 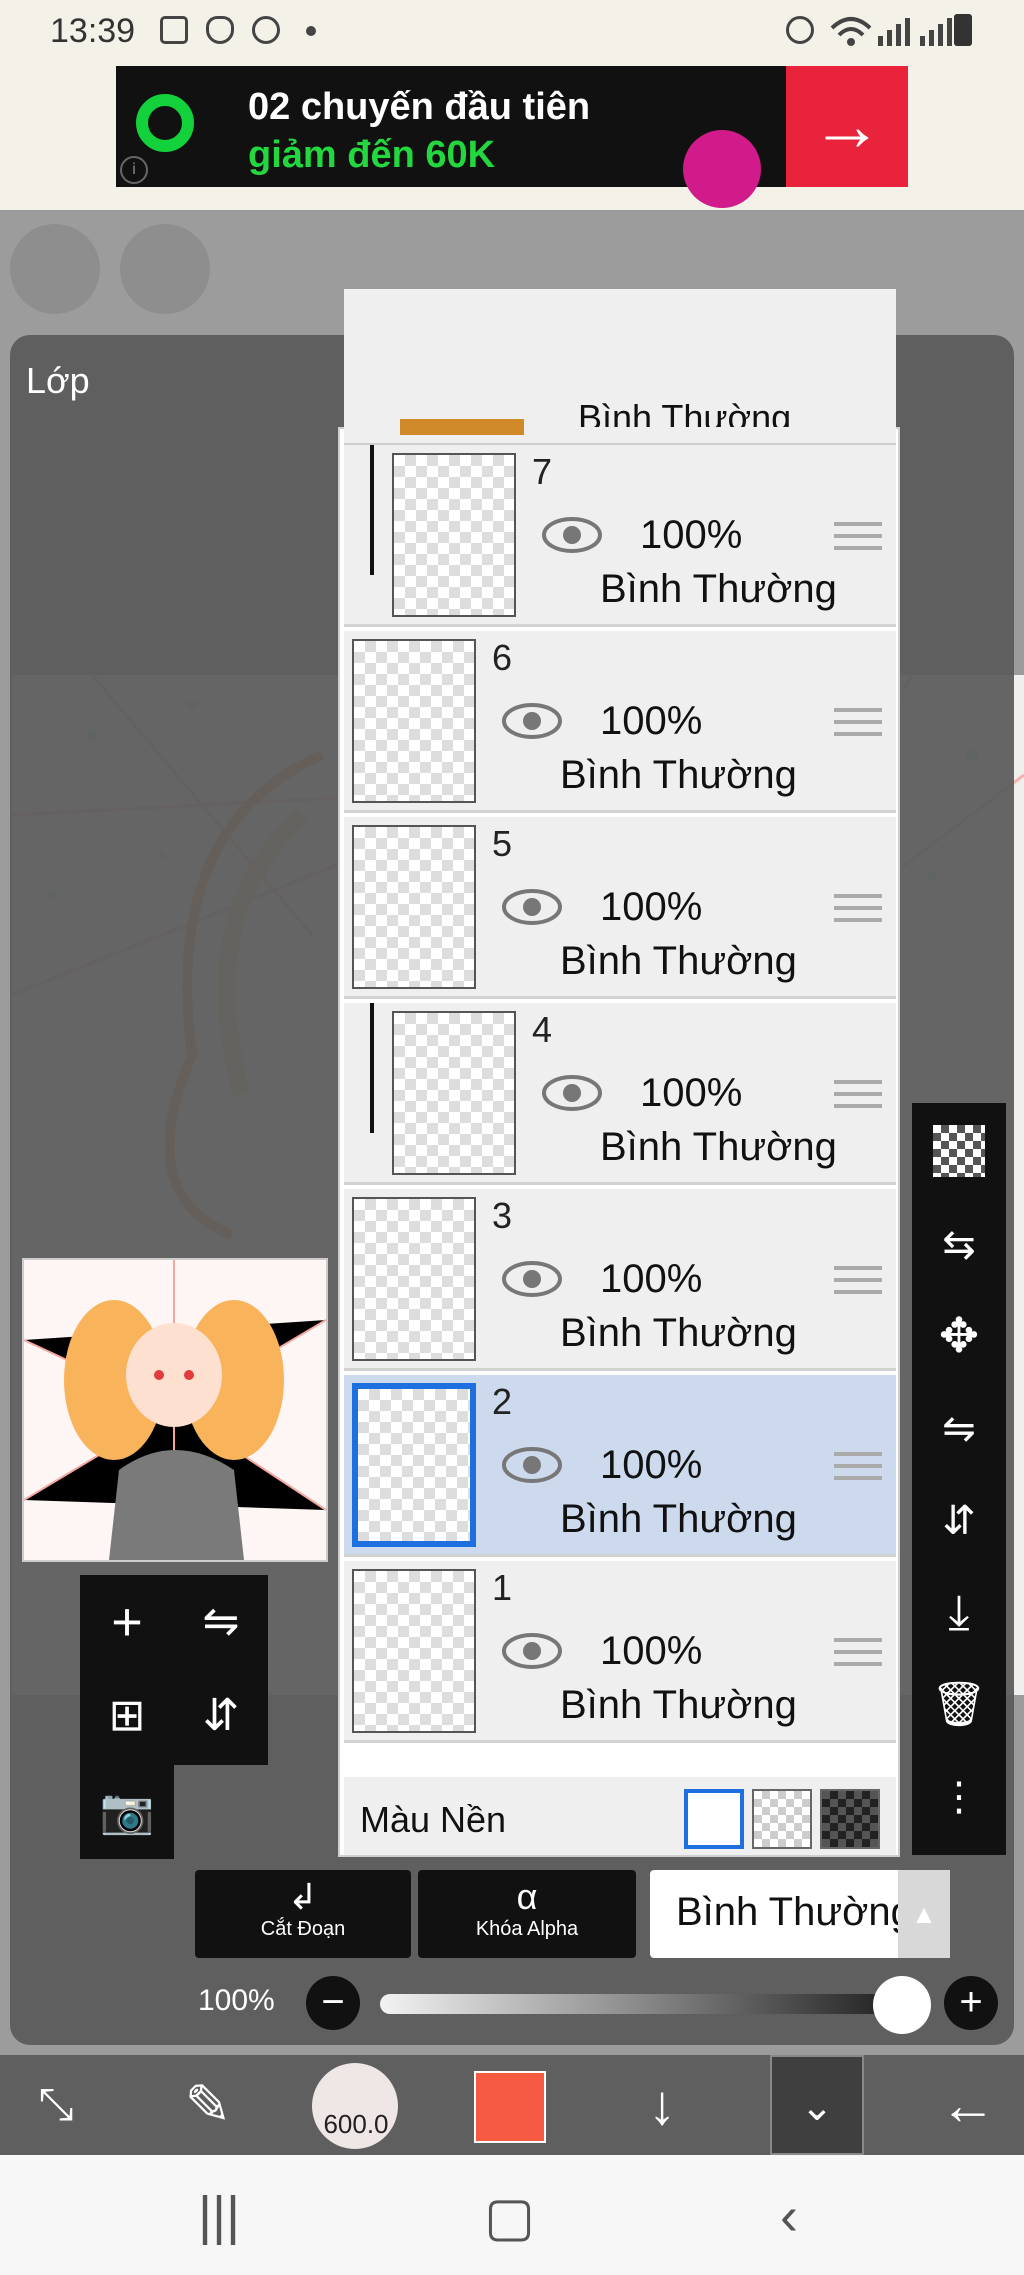 What do you see at coordinates (433, 1819) in the screenshot?
I see `background-label: Màu Nền` at bounding box center [433, 1819].